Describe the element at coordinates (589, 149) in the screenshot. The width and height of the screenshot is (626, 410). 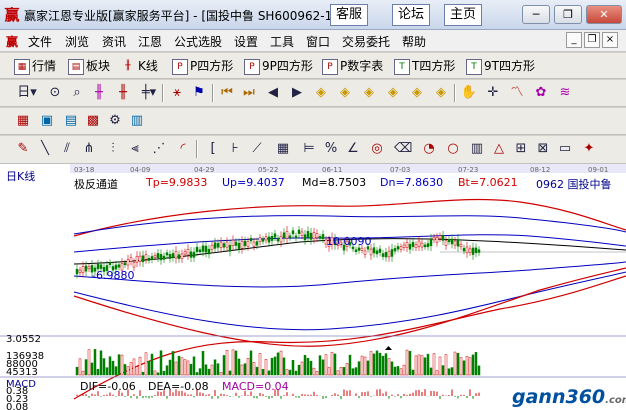
I see `mark-icon: ✦` at that location.